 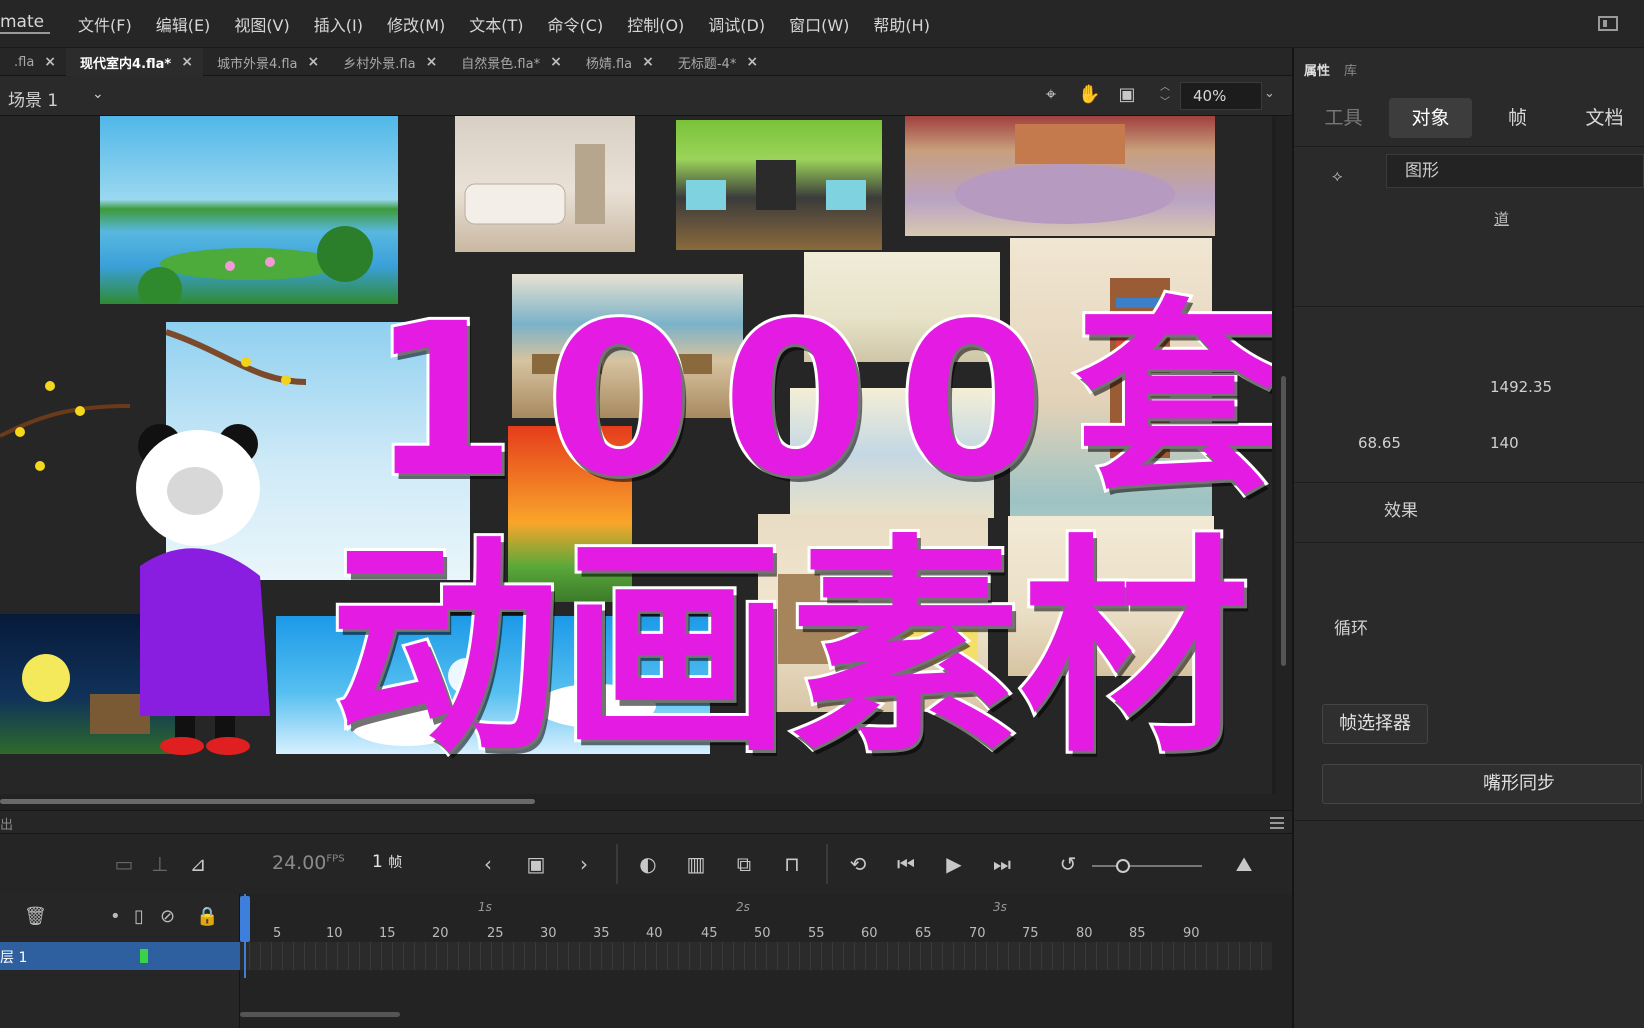 What do you see at coordinates (1317, 69) in the screenshot?
I see `tab-properties: 属性` at bounding box center [1317, 69].